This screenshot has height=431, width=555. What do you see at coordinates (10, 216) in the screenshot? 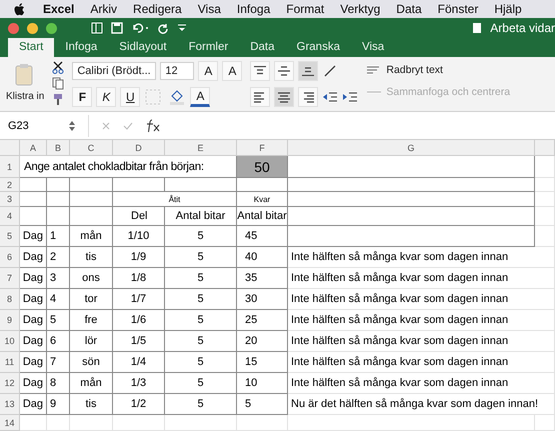
I see `row-header: 4` at bounding box center [10, 216].